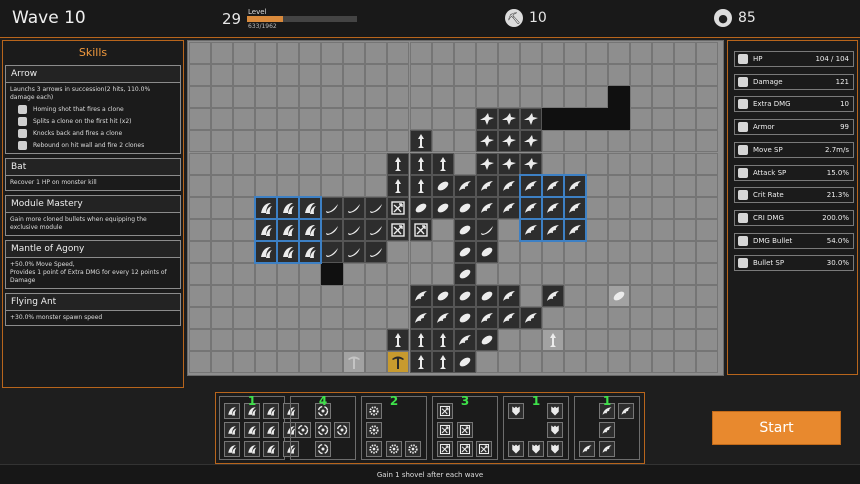 This screenshot has width=860, height=484. Describe the element at coordinates (607, 427) in the screenshot. I see `module-piece: 1` at that location.